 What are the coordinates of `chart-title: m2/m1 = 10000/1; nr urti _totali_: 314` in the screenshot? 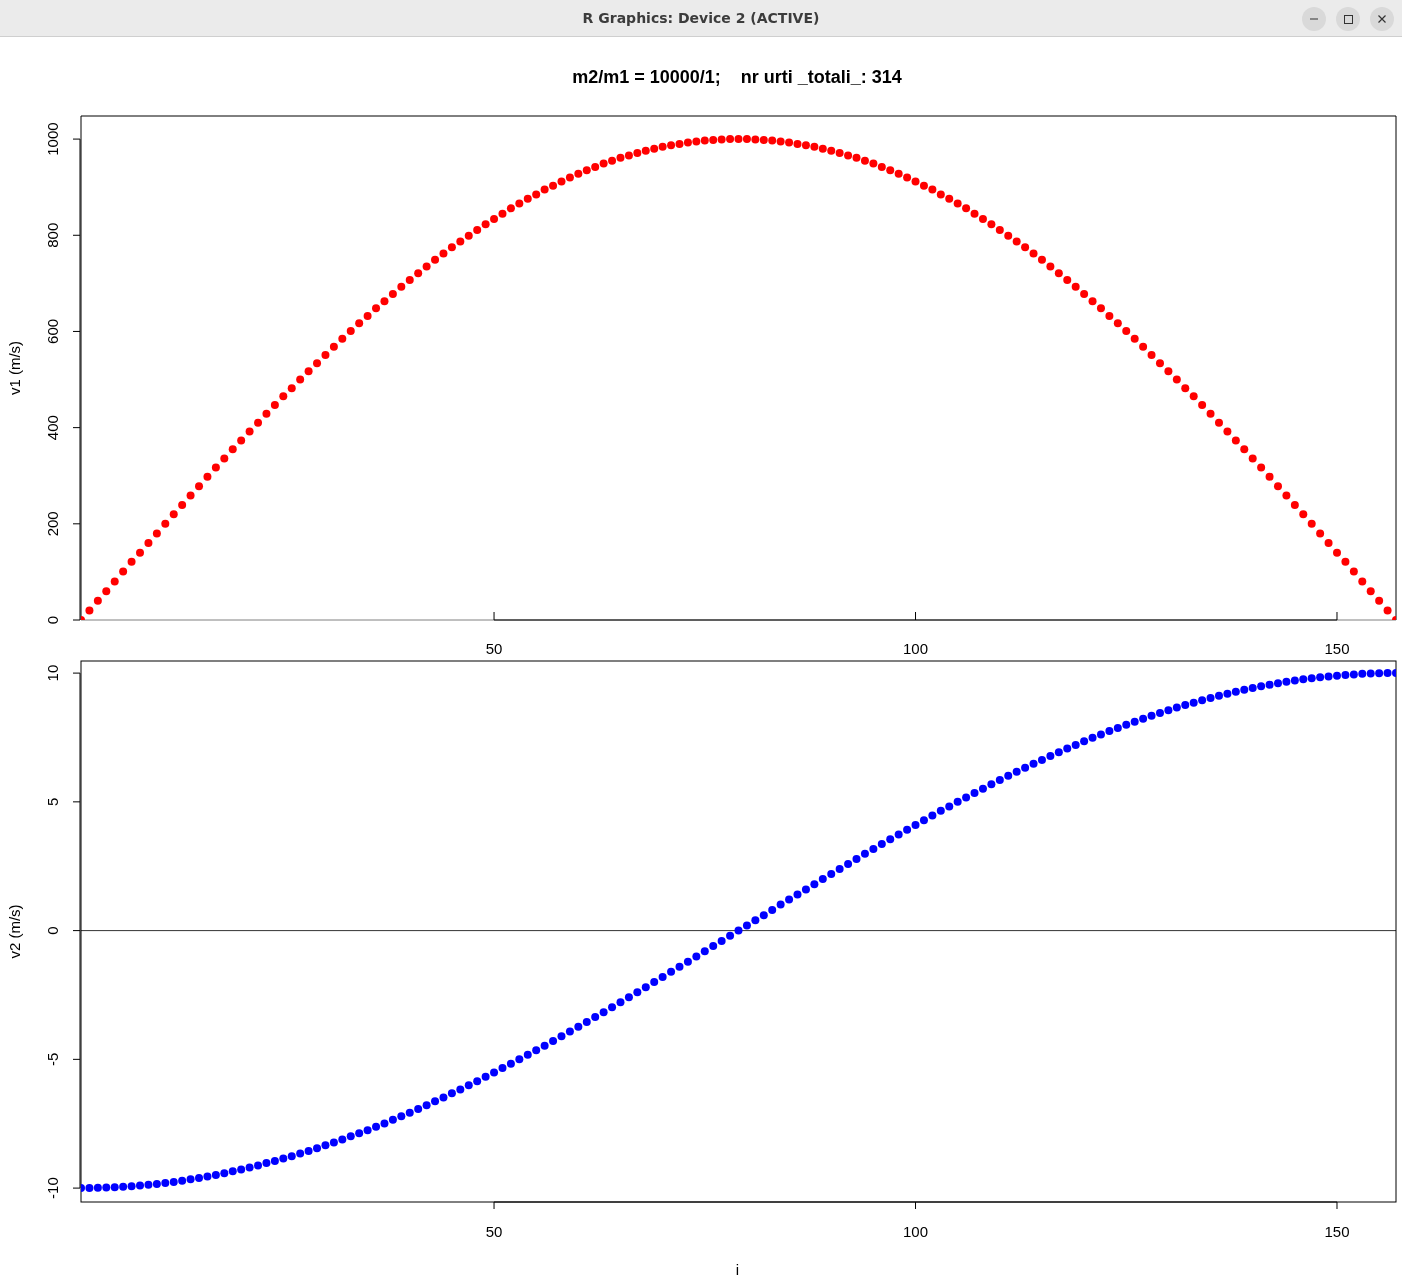 It's located at (737, 77).